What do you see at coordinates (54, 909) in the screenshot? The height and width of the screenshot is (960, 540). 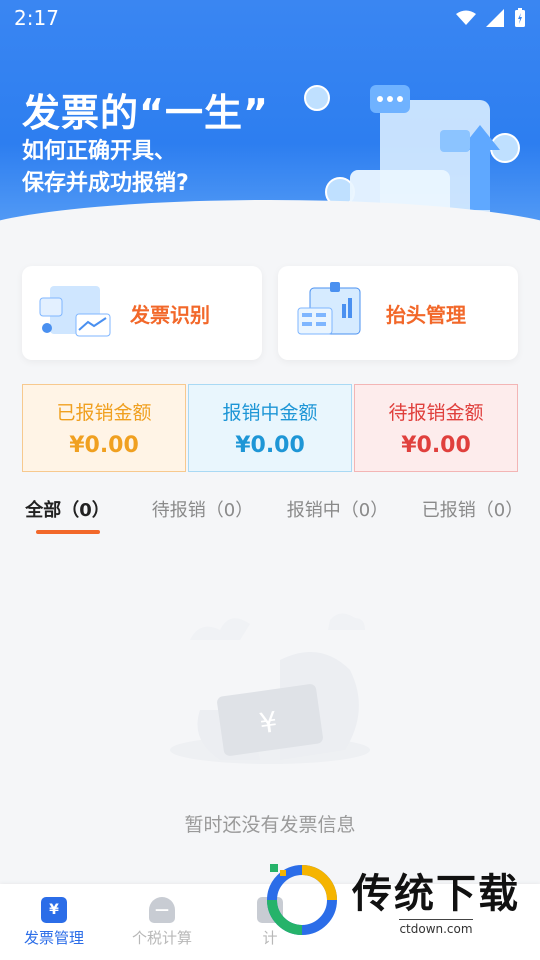 I see `invoice-manage-icon: ¥` at bounding box center [54, 909].